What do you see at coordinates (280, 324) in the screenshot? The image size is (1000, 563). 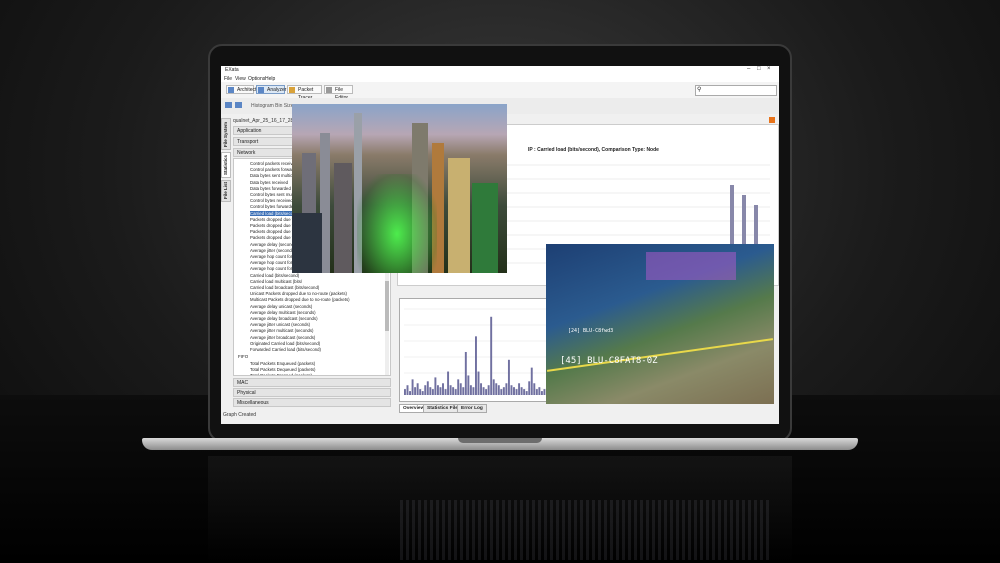 I see `tree-item: Average jitter unicast (seconds)` at bounding box center [280, 324].